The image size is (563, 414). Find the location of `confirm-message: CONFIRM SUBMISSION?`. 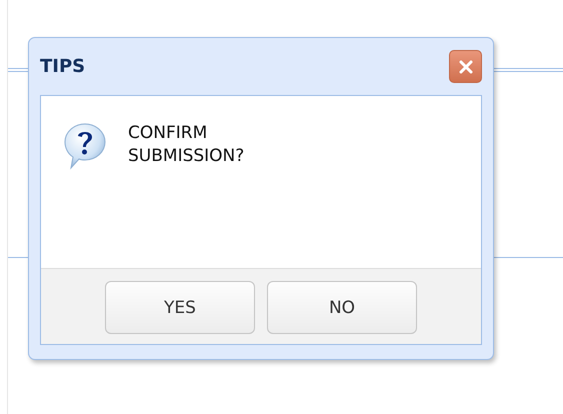

confirm-message: CONFIRM SUBMISSION? is located at coordinates (187, 145).